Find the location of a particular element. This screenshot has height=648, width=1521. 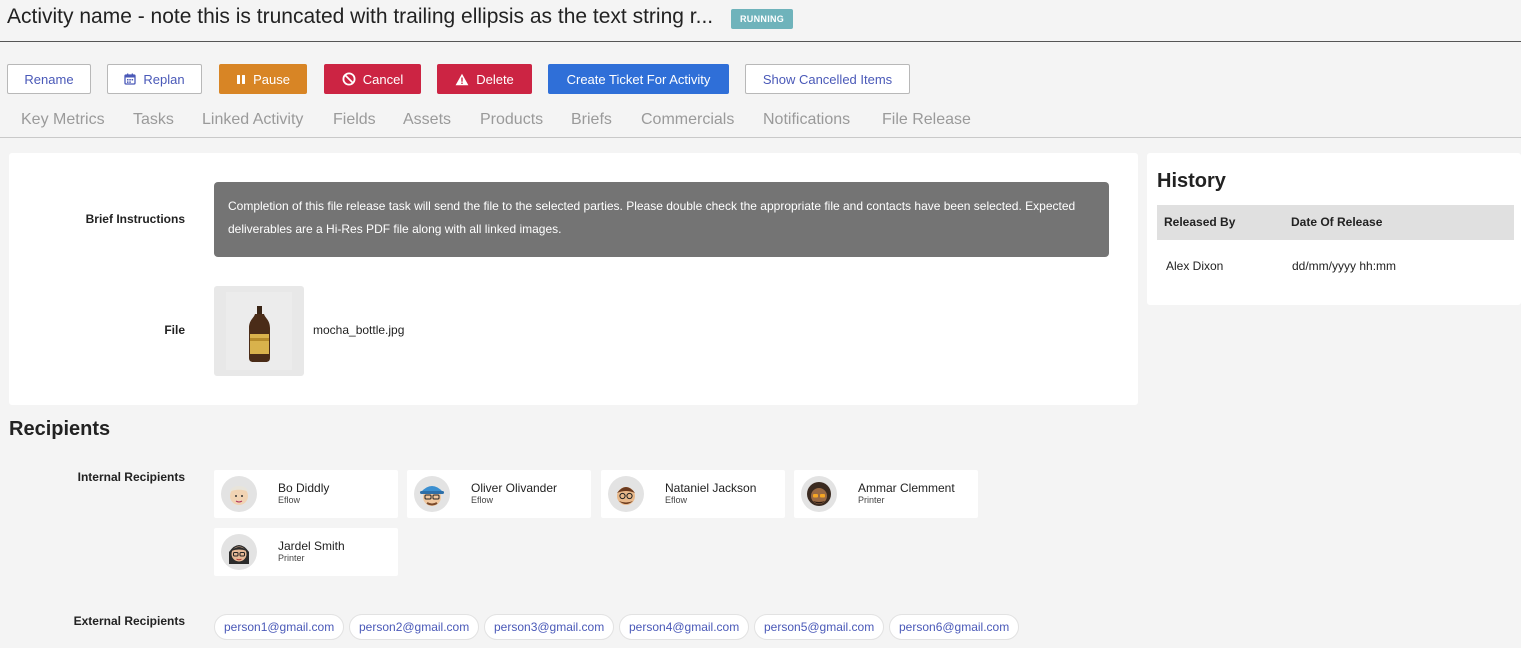

recipient-name: Bo Diddly is located at coordinates (304, 488).